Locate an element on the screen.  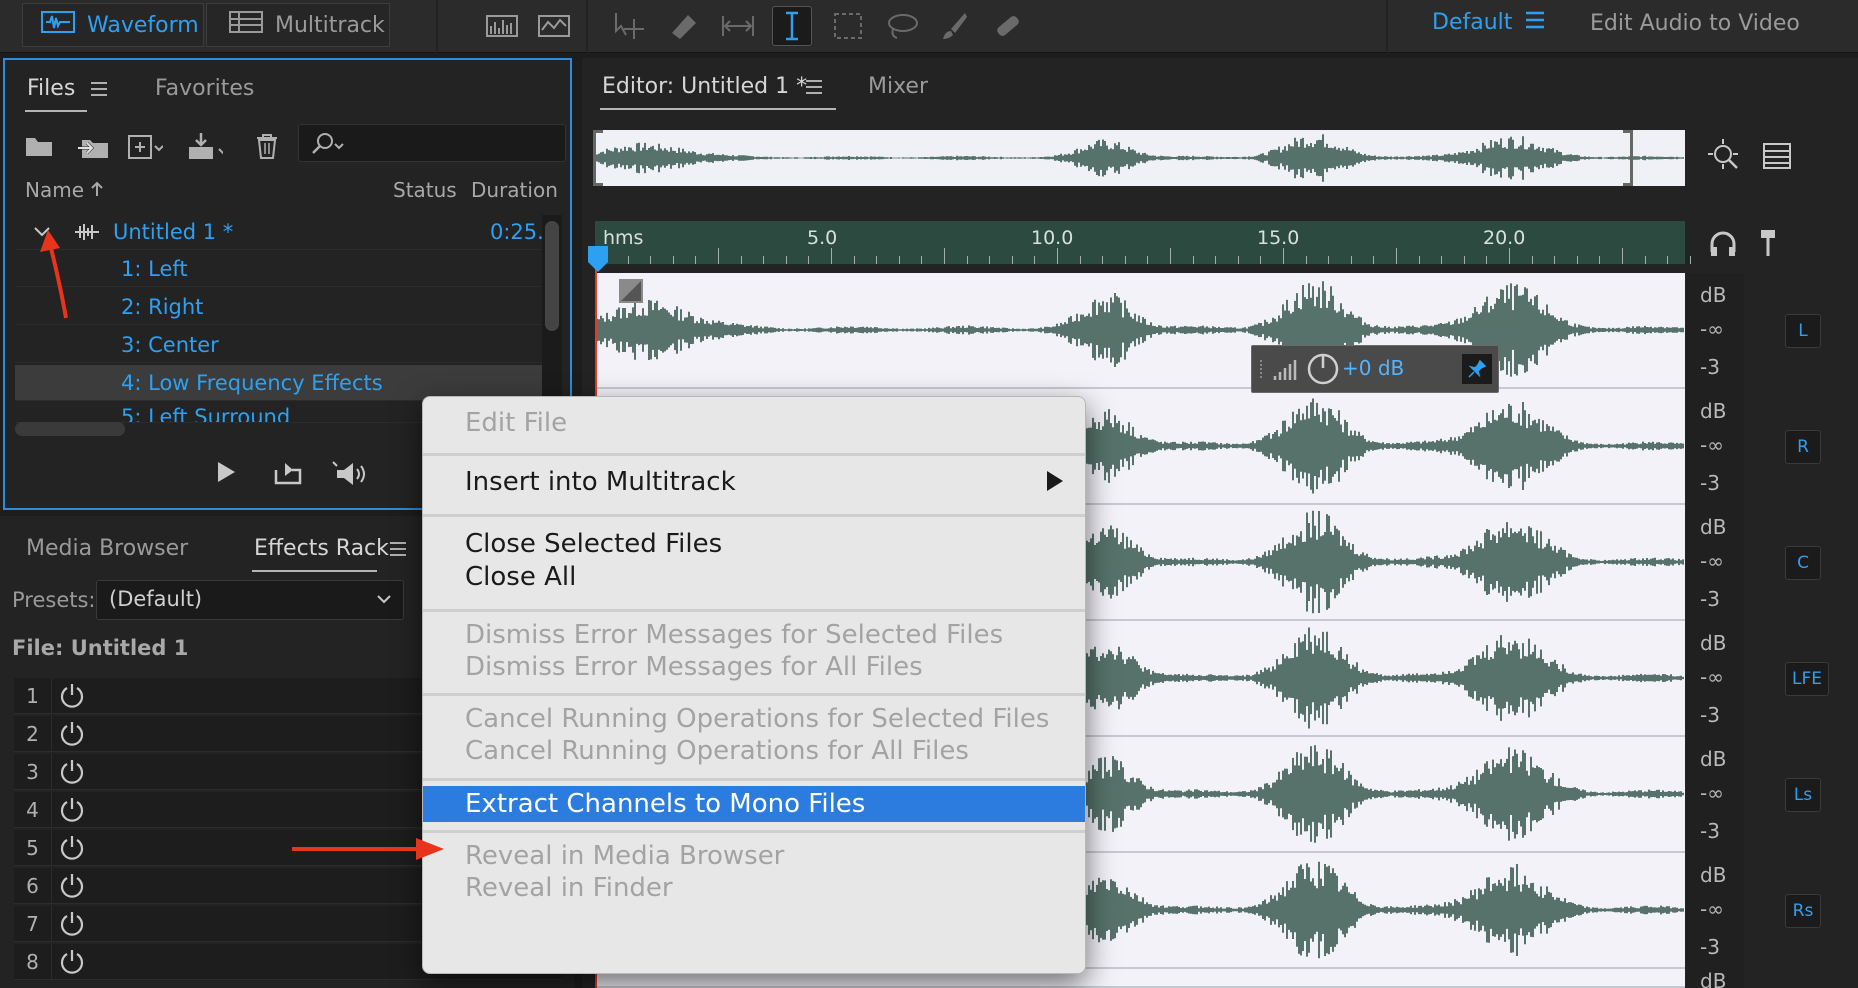
marker-pin-icon is located at coordinates (1768, 245).